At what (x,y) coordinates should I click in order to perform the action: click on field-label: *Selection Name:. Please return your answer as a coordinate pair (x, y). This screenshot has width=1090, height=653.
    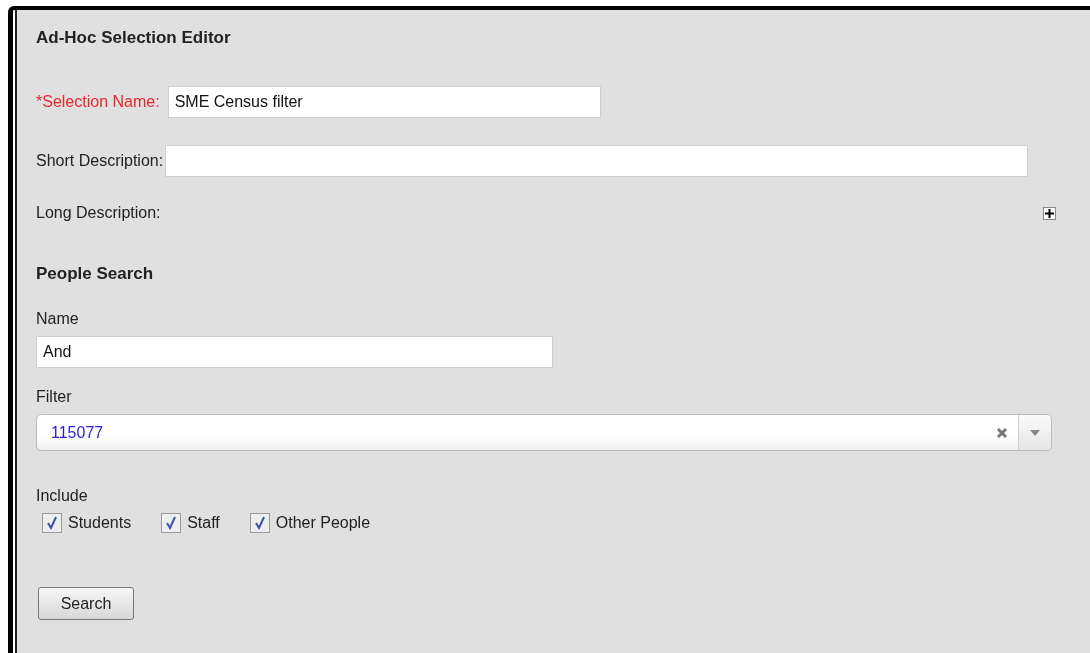
    Looking at the image, I should click on (98, 102).